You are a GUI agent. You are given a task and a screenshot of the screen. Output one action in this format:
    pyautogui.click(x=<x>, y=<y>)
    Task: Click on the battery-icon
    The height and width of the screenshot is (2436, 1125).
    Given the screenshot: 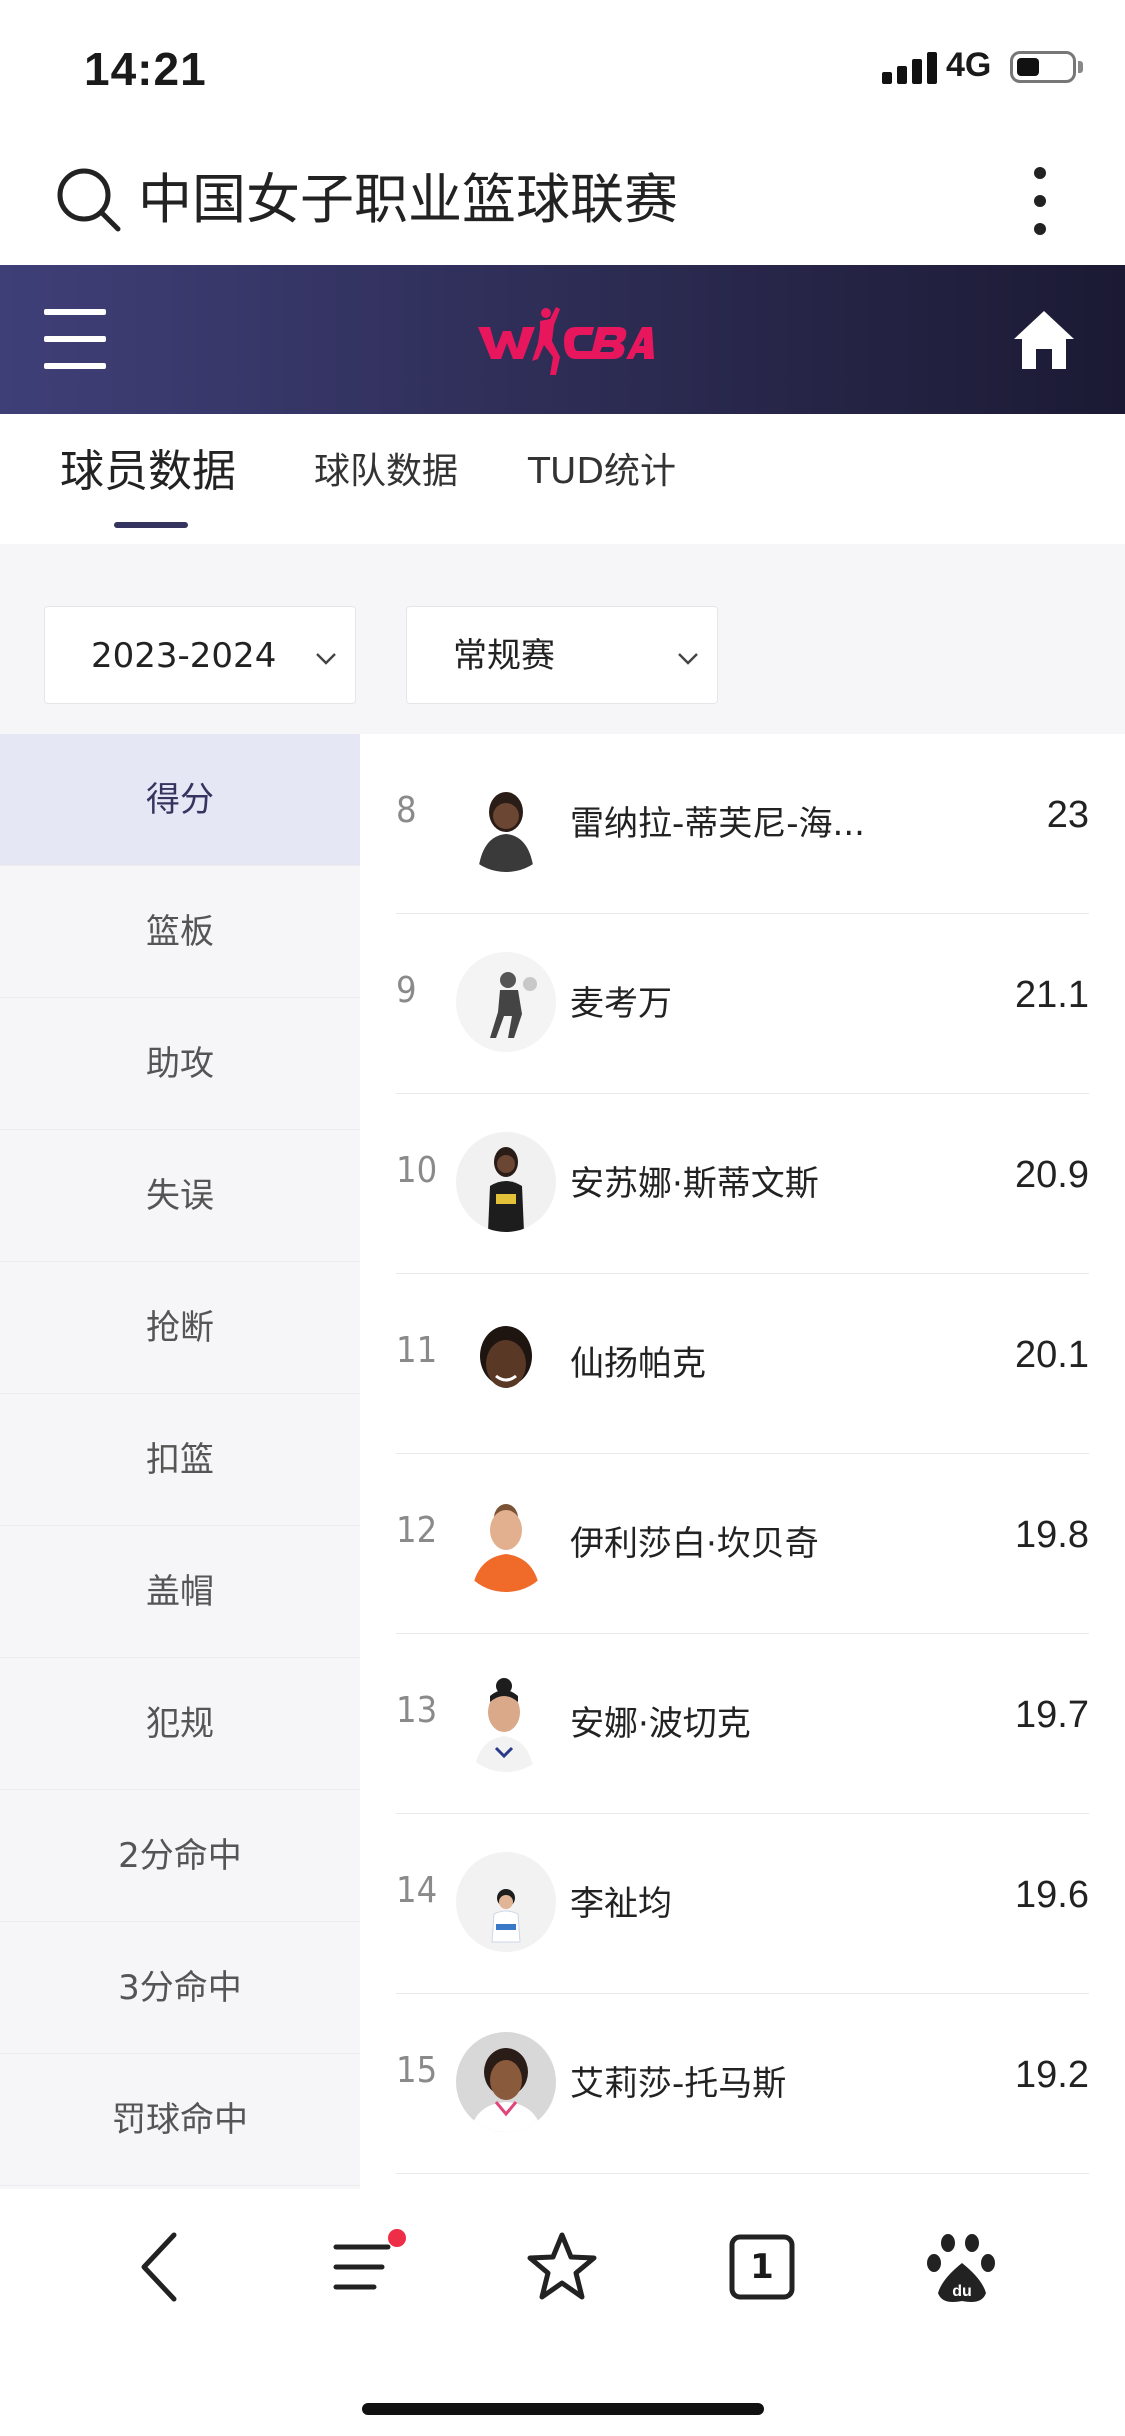 What is the action you would take?
    pyautogui.click(x=1043, y=67)
    